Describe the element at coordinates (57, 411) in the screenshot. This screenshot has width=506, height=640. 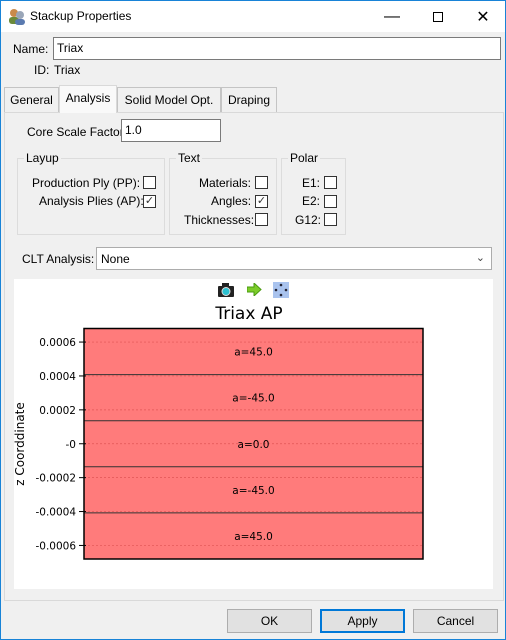
I see `y-tick-label: 0.0002` at that location.